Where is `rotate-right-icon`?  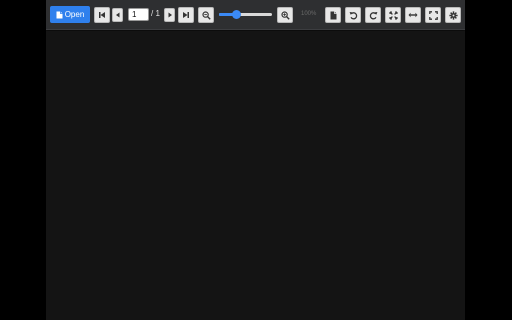
rotate-right-icon is located at coordinates (373, 15).